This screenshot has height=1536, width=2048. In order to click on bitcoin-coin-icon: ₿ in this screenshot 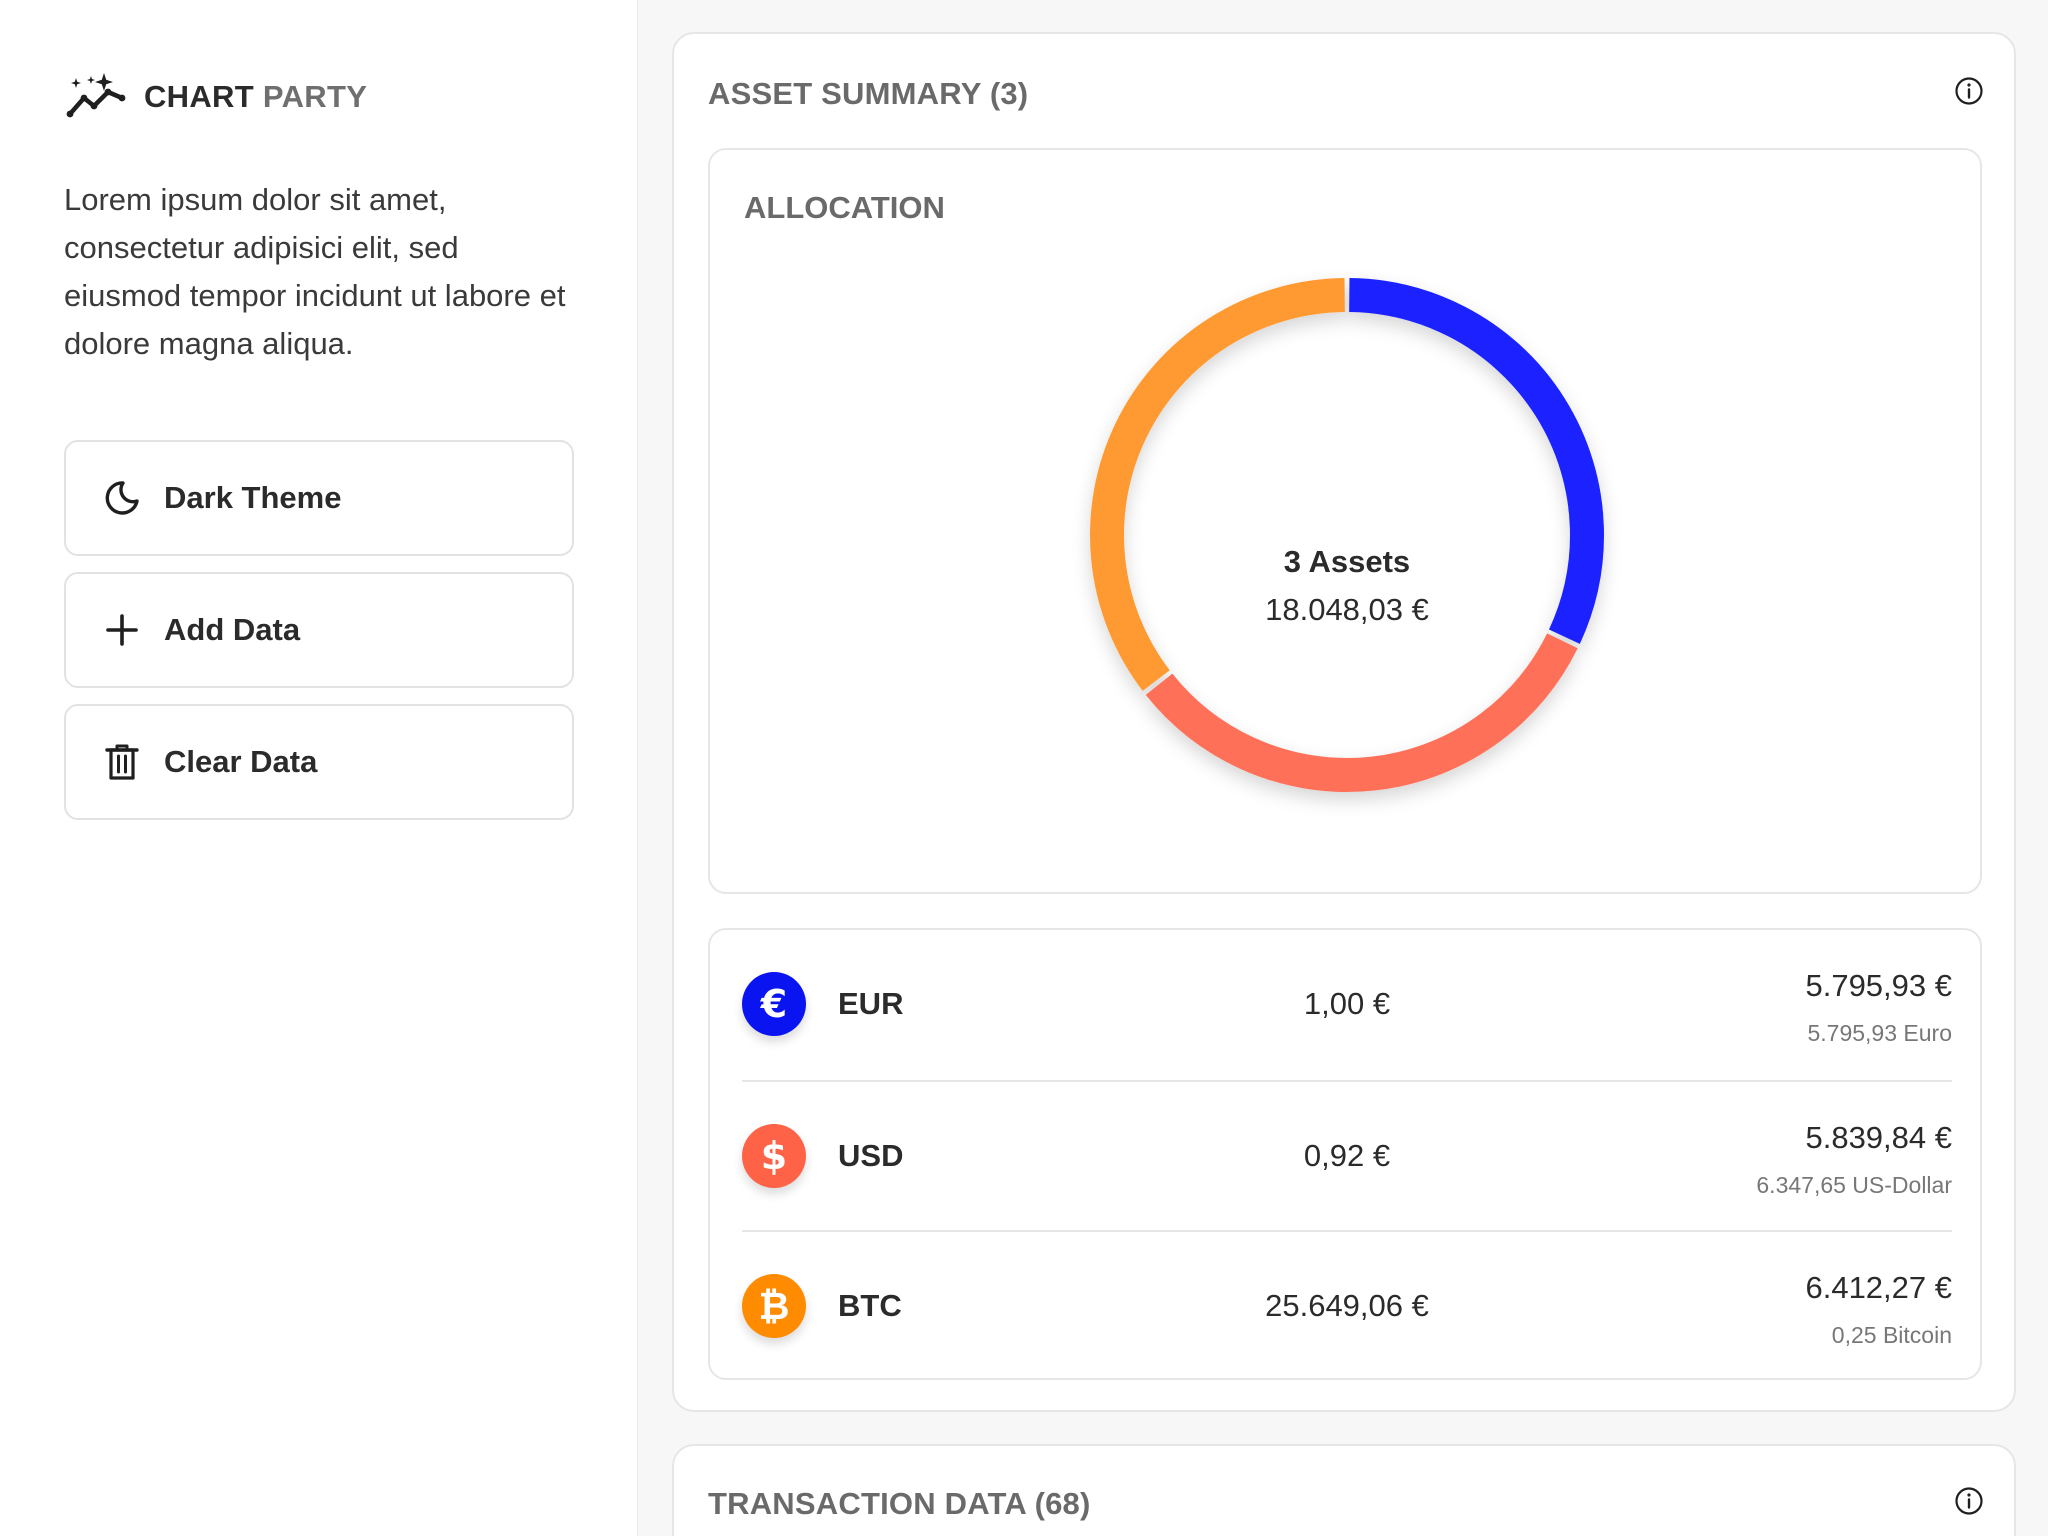, I will do `click(774, 1306)`.